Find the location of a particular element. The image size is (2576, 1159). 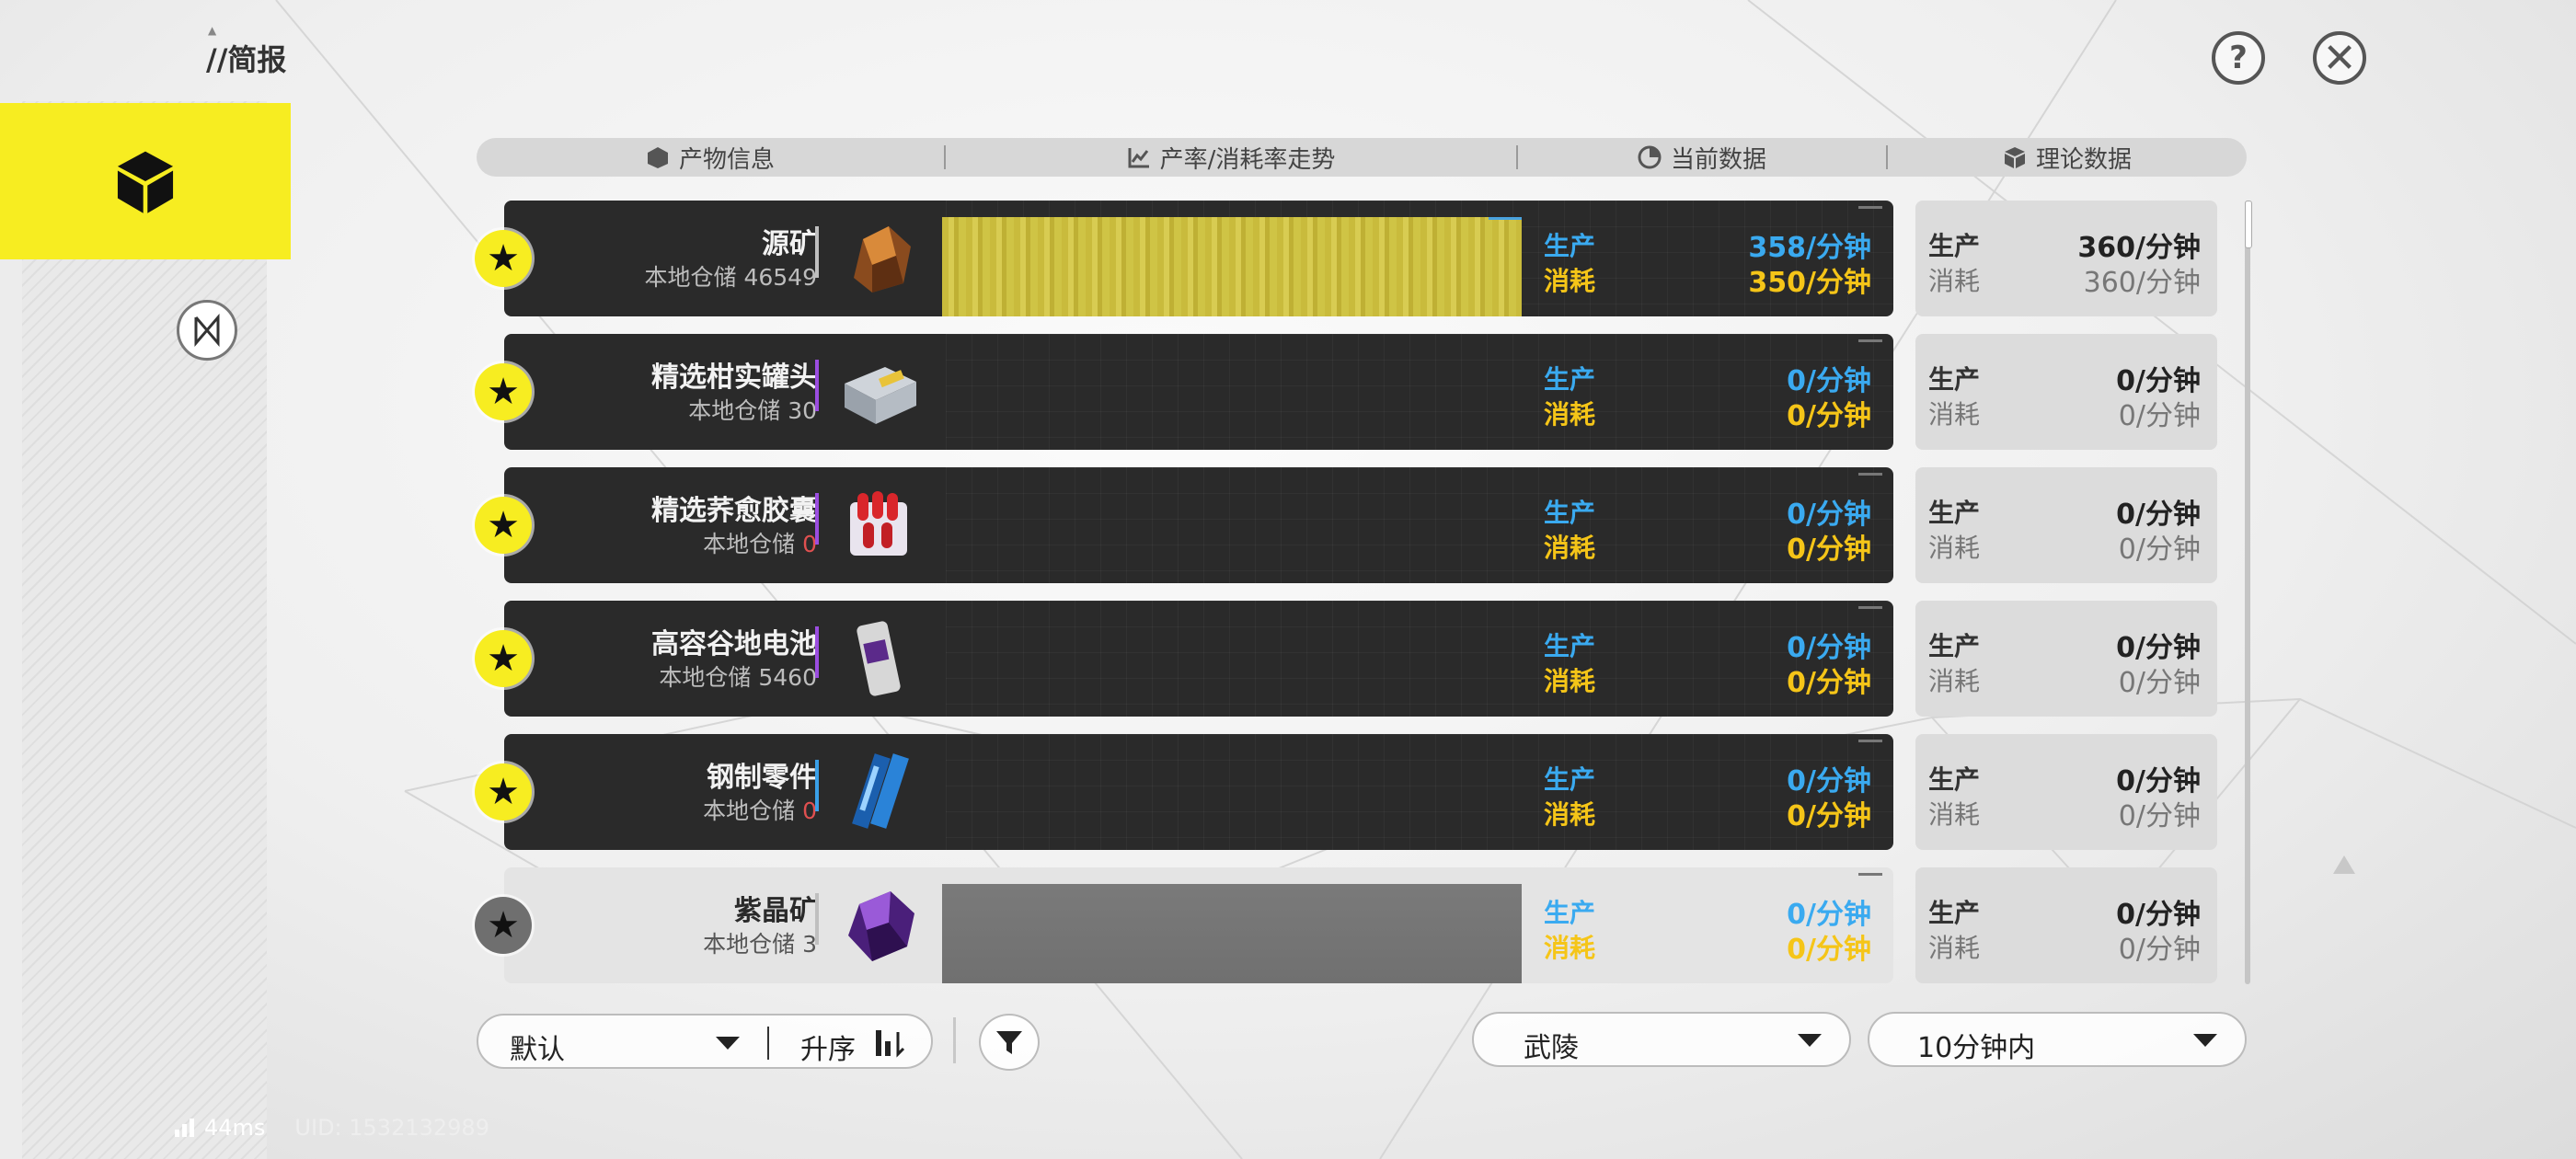

network-icon is located at coordinates (207, 330).